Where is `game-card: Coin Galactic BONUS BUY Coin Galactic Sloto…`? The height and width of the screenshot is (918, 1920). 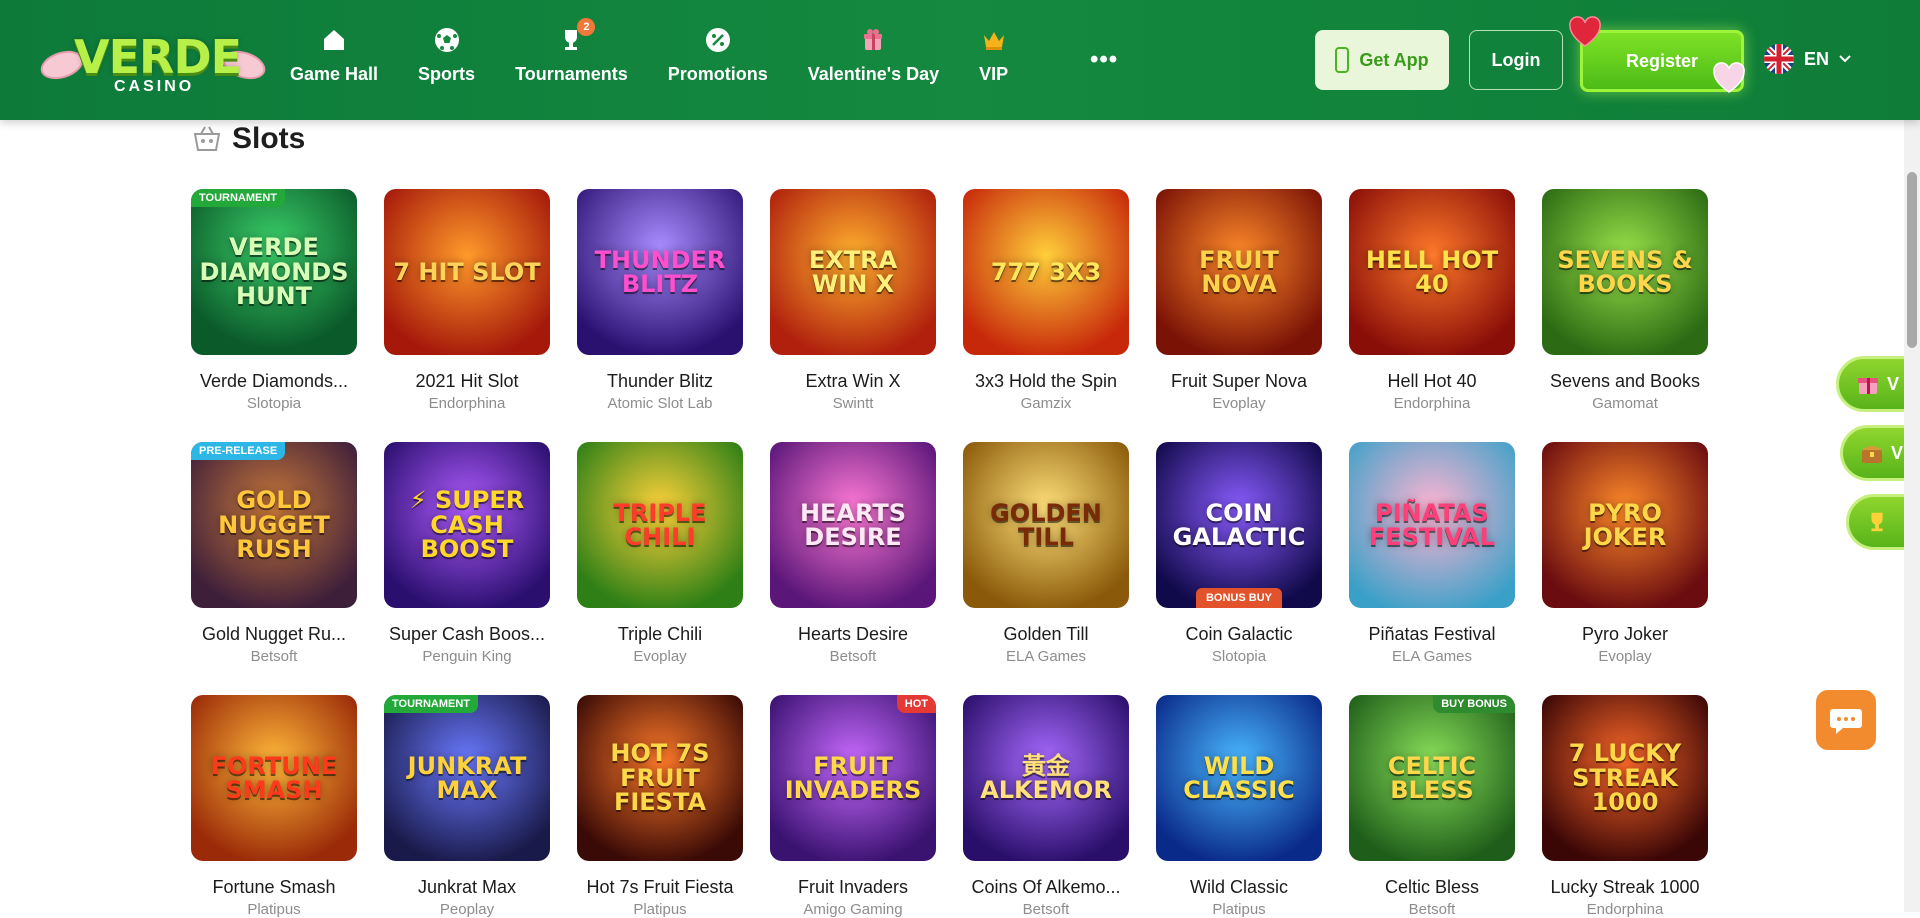
game-card: Coin Galactic BONUS BUY Coin Galactic Sloto… is located at coordinates (1239, 553).